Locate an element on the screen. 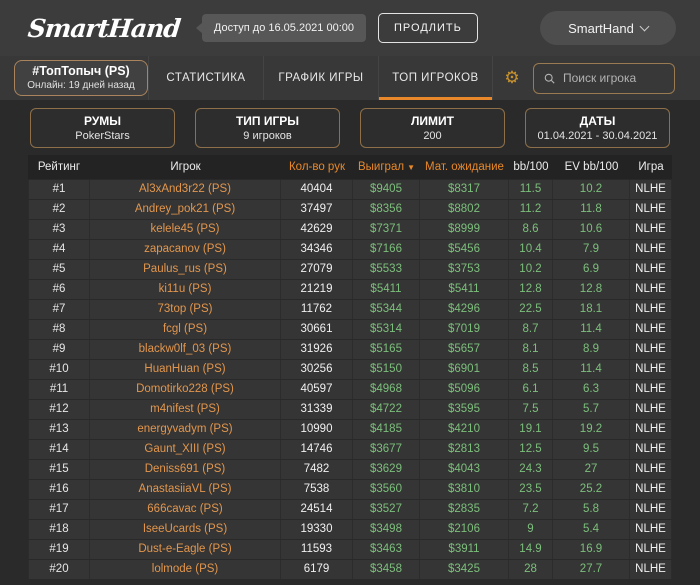 The image size is (700, 585). search-input is located at coordinates (613, 78).